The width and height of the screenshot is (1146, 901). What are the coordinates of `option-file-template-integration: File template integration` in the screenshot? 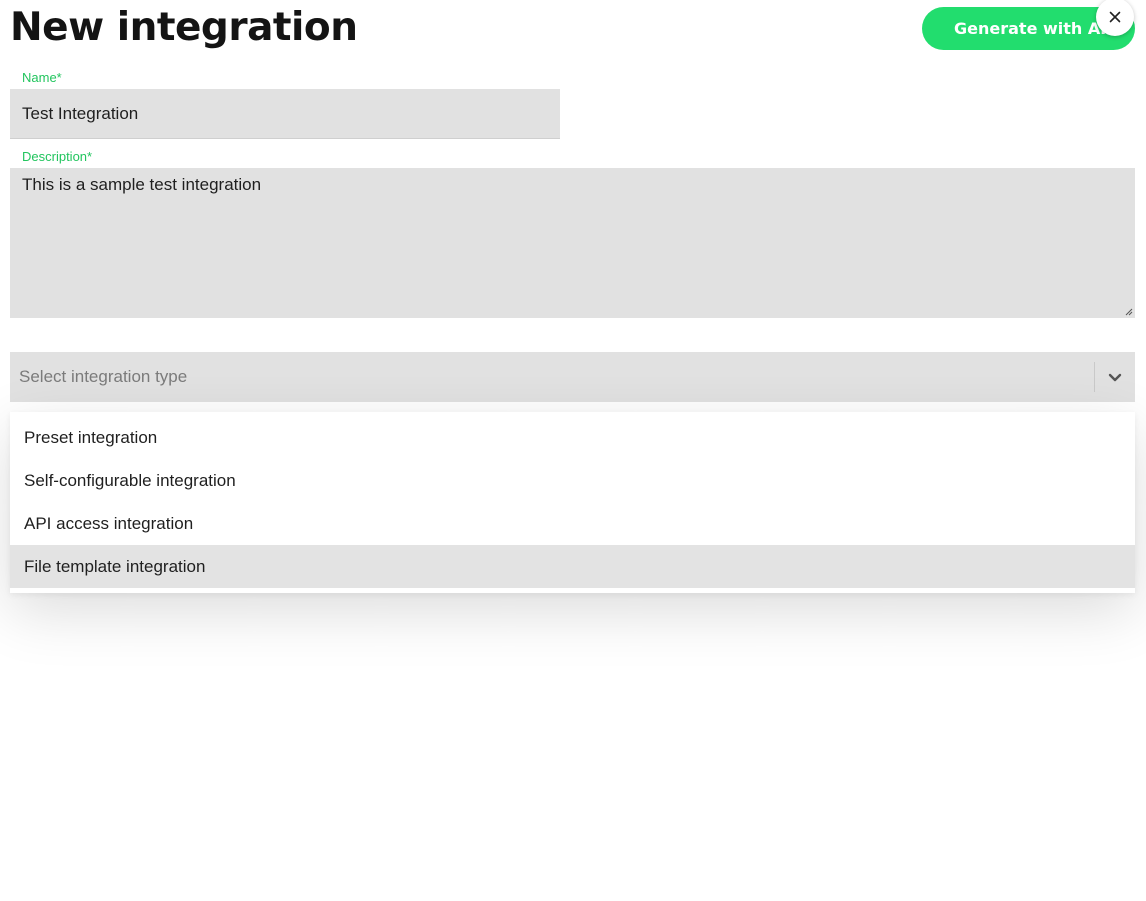 It's located at (572, 566).